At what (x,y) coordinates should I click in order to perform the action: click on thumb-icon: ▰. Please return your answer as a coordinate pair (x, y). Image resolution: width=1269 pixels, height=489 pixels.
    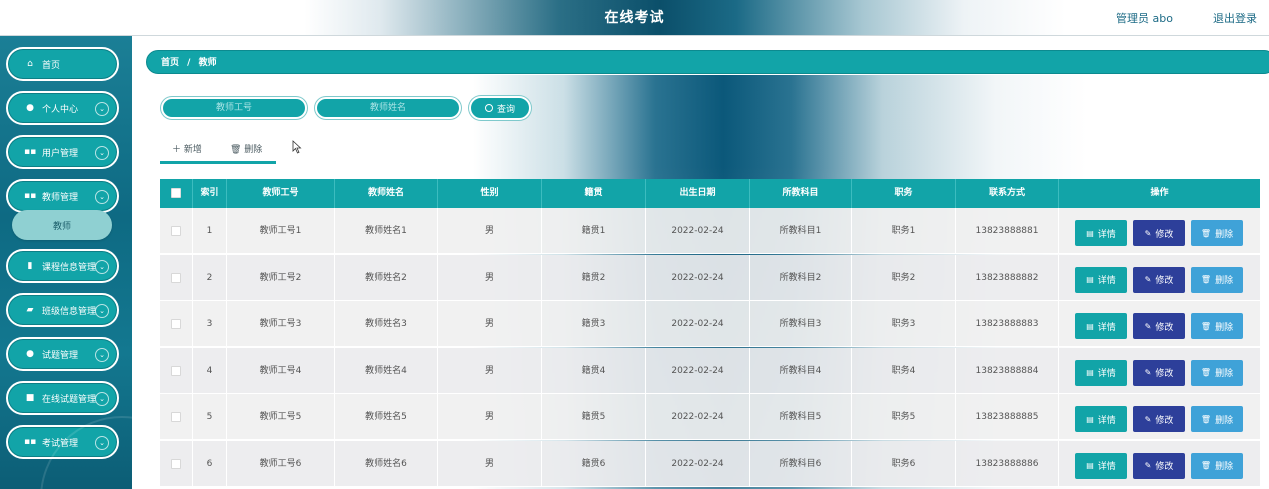
    Looking at the image, I should click on (30, 310).